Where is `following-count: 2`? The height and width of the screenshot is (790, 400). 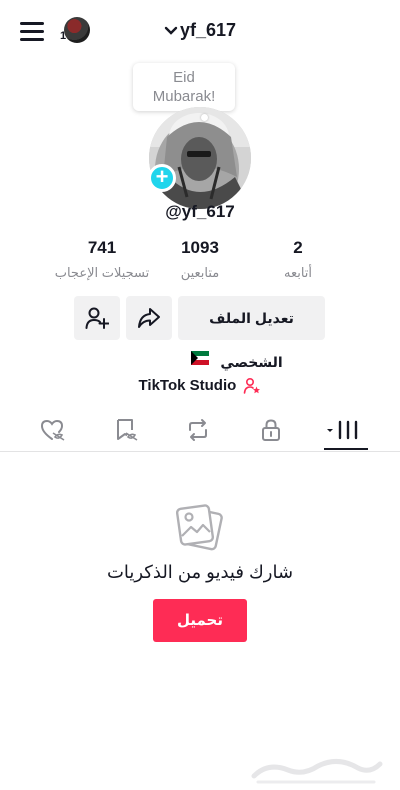 following-count: 2 is located at coordinates (298, 247).